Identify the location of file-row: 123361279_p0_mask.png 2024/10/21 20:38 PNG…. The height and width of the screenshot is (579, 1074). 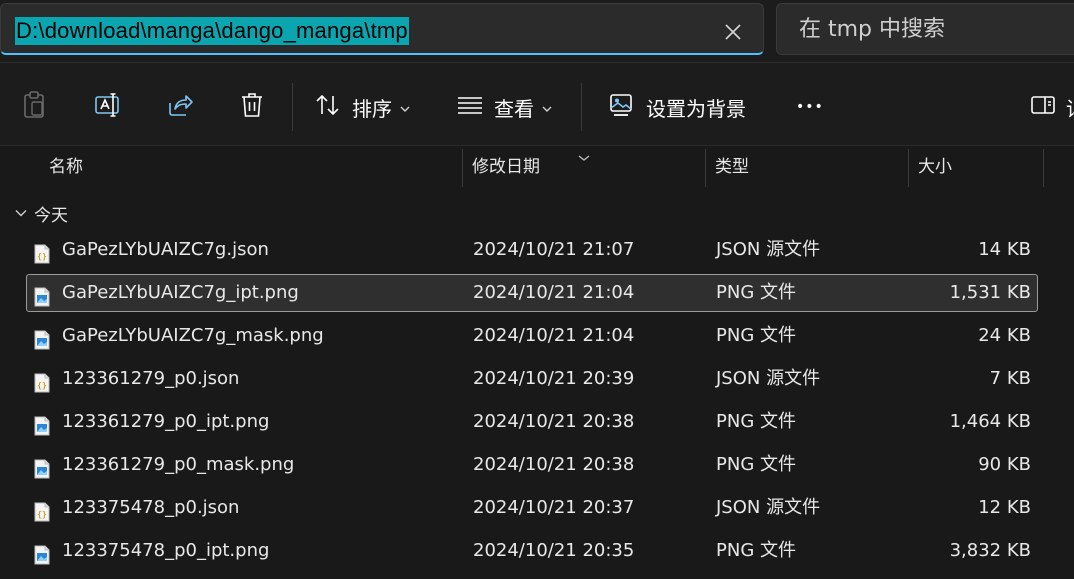
(532, 465).